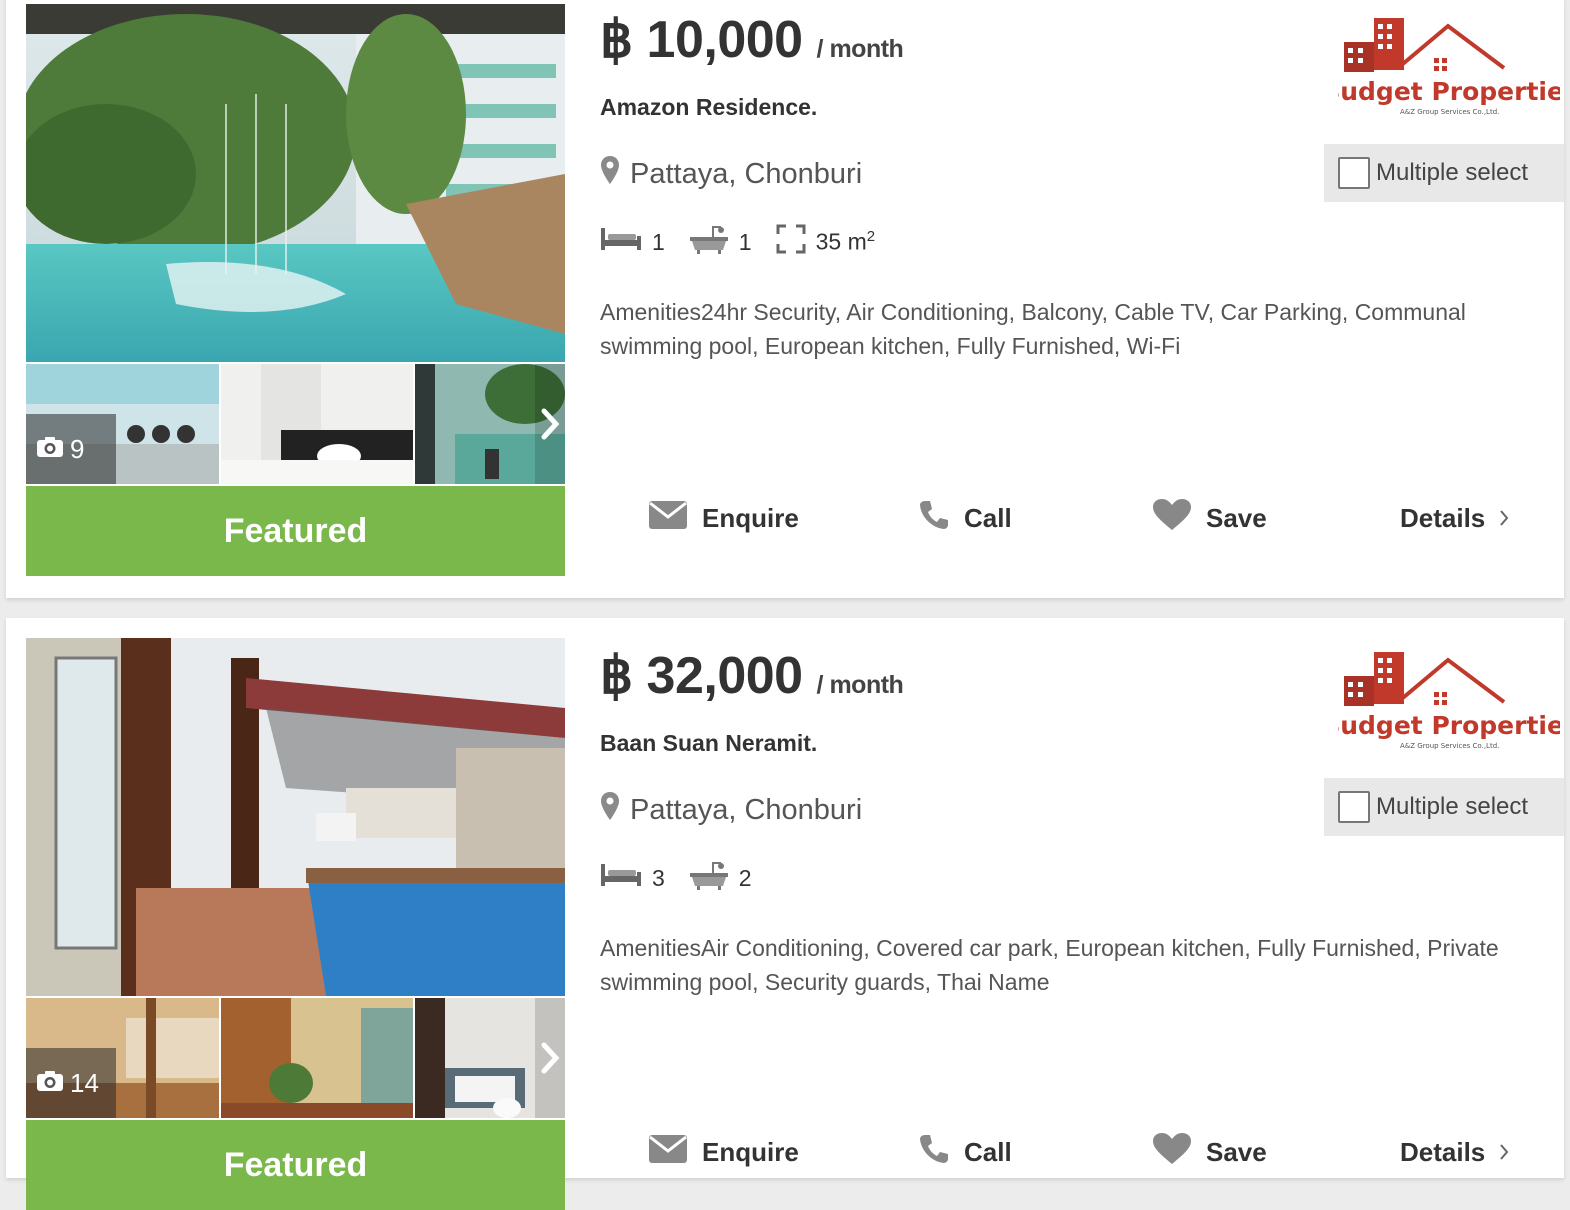  I want to click on photo-count: 9, so click(77, 448).